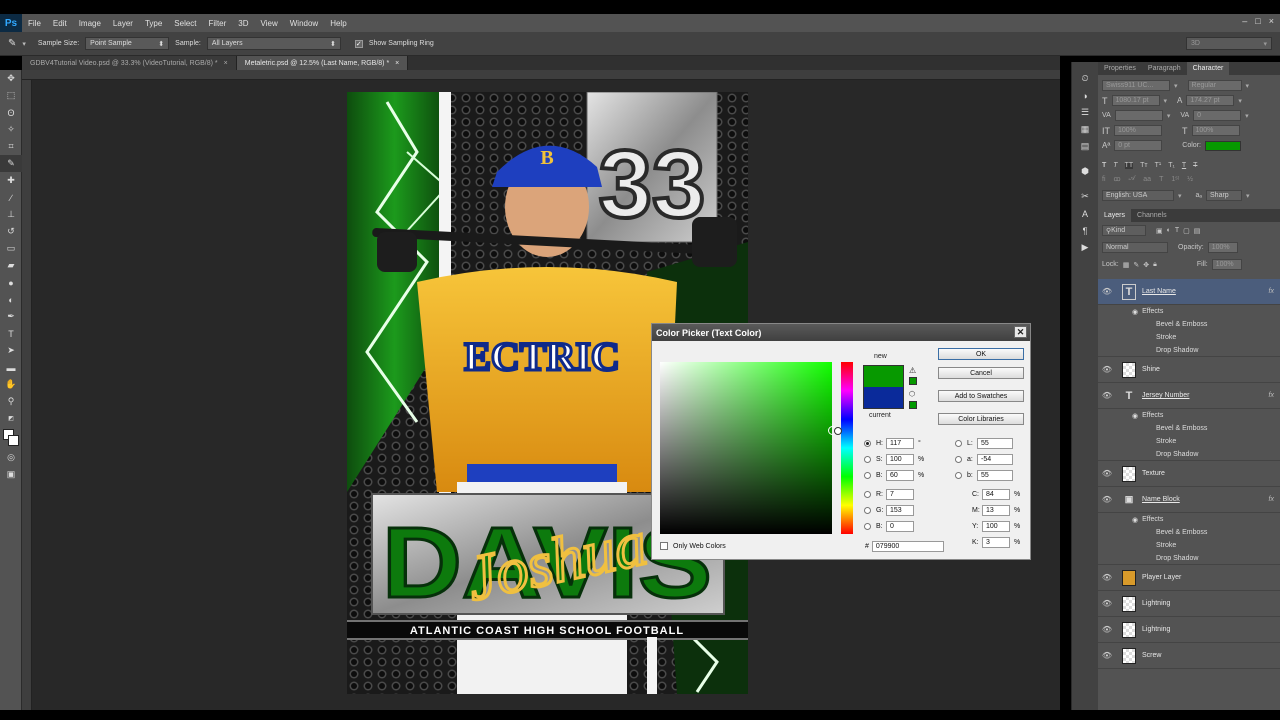  Describe the element at coordinates (981, 396) in the screenshot. I see `add-to-swatches-button: Add to Swatches` at that location.